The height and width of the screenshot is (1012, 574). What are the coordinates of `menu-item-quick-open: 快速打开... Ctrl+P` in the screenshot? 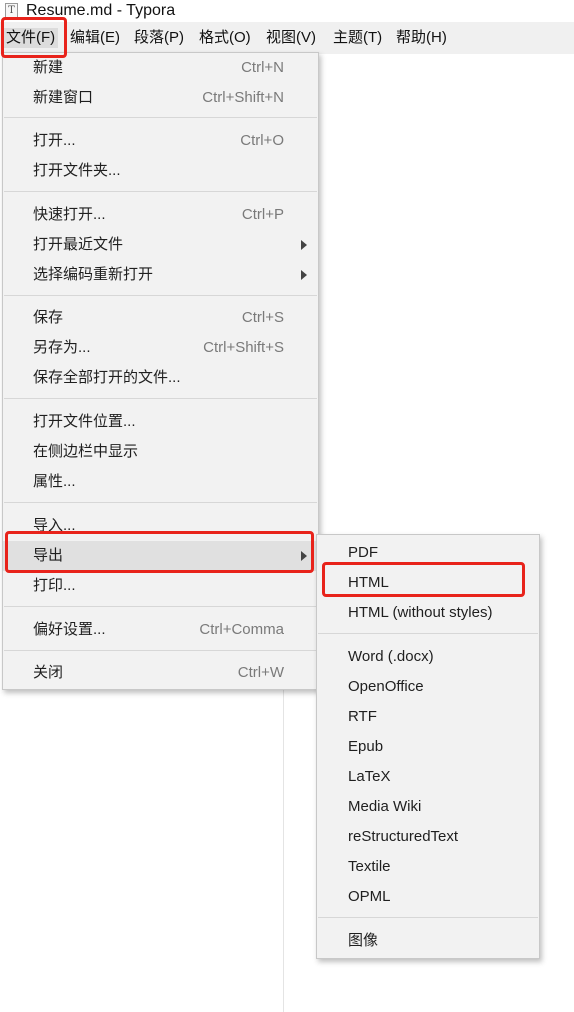 It's located at (160, 215).